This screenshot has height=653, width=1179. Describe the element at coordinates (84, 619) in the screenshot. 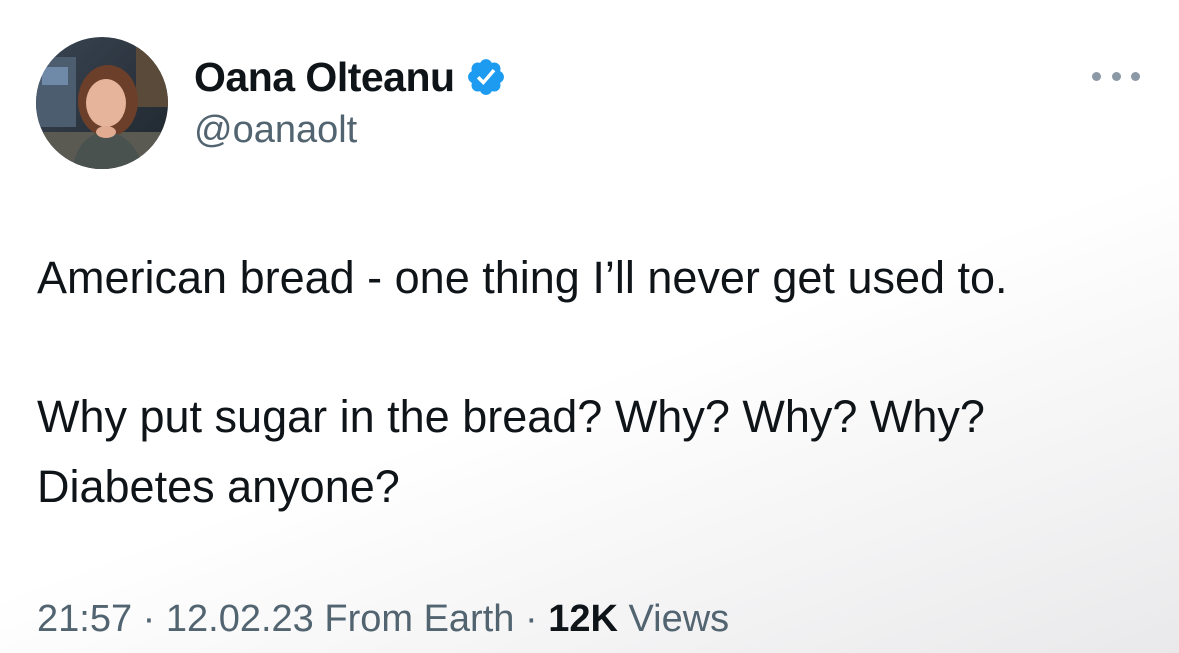

I see `tweet-time: 21:57` at that location.